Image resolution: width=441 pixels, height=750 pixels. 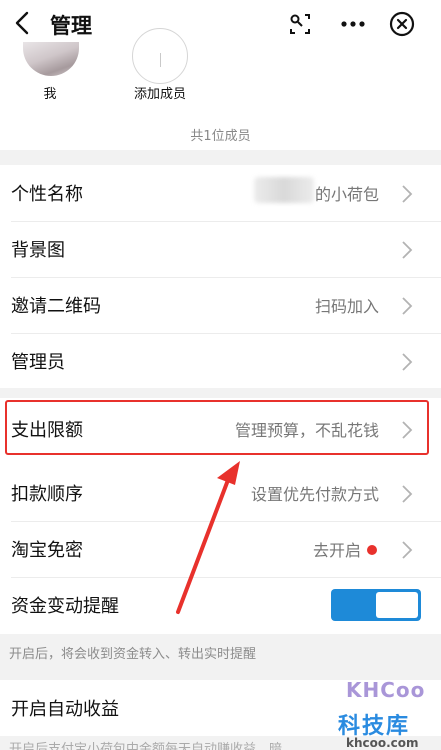 What do you see at coordinates (220, 193) in the screenshot?
I see `row-nickname: 个性名称 的小荷包` at bounding box center [220, 193].